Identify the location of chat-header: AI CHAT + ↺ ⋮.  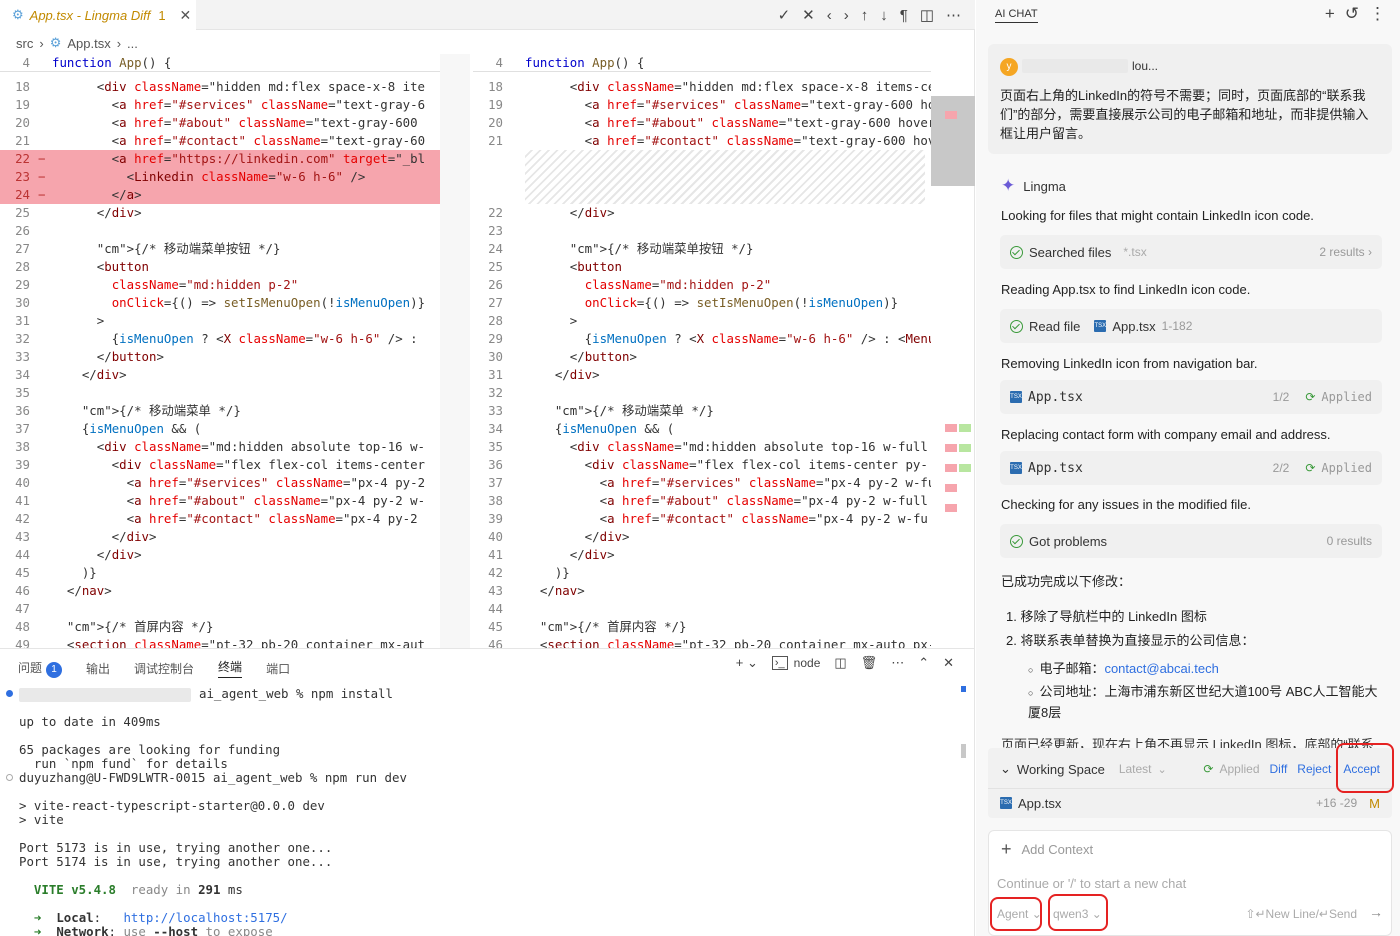
(1188, 15).